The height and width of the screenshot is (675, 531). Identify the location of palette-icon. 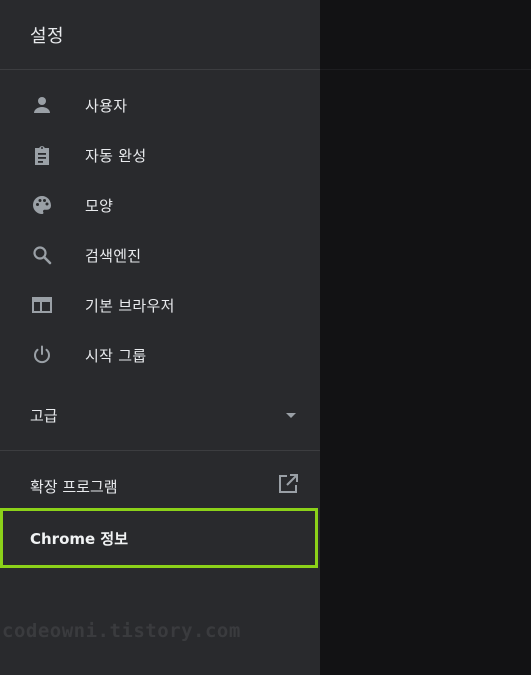
(42, 205).